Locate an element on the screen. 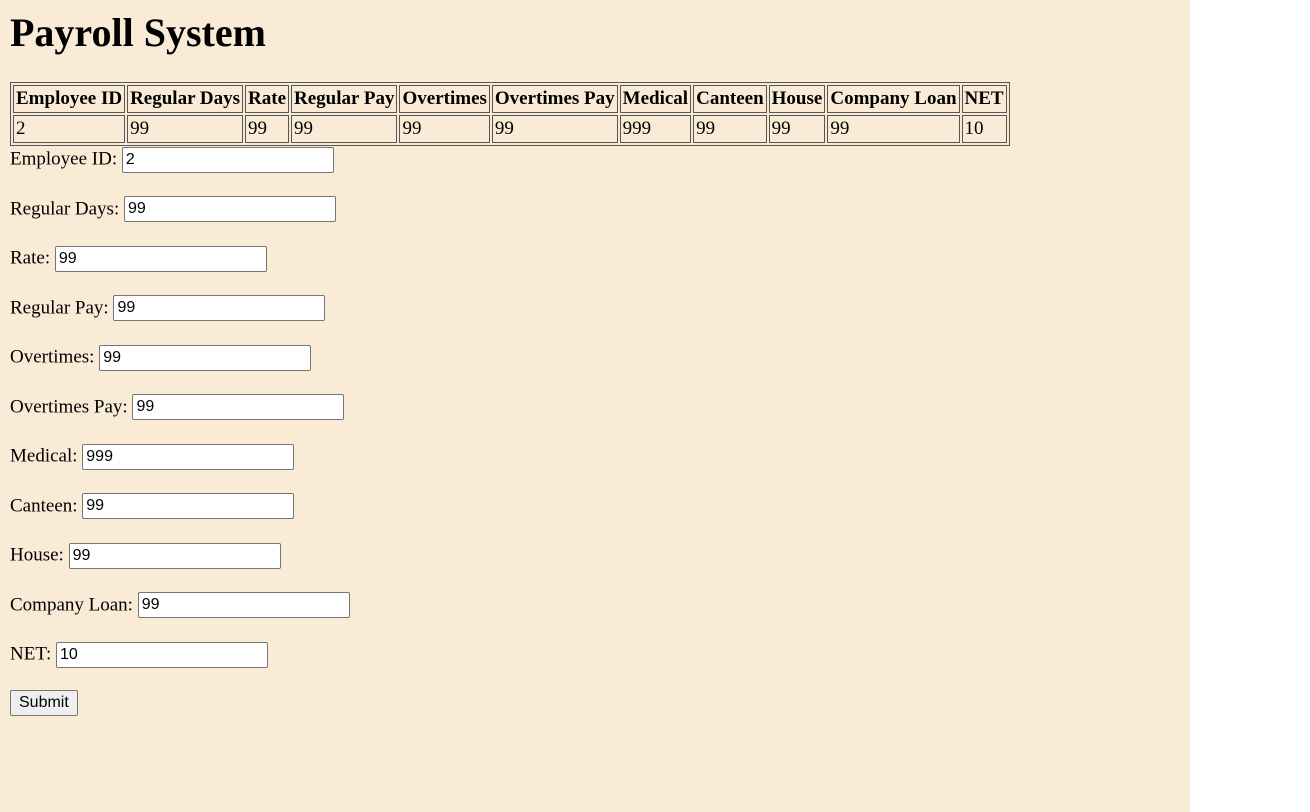 The image size is (1310, 812). field-row-overtimes: Overtimes: is located at coordinates (595, 357).